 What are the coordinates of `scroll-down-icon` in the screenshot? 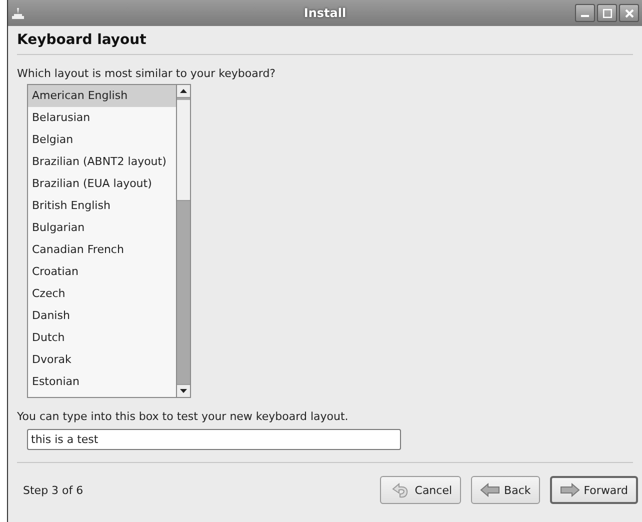 It's located at (183, 391).